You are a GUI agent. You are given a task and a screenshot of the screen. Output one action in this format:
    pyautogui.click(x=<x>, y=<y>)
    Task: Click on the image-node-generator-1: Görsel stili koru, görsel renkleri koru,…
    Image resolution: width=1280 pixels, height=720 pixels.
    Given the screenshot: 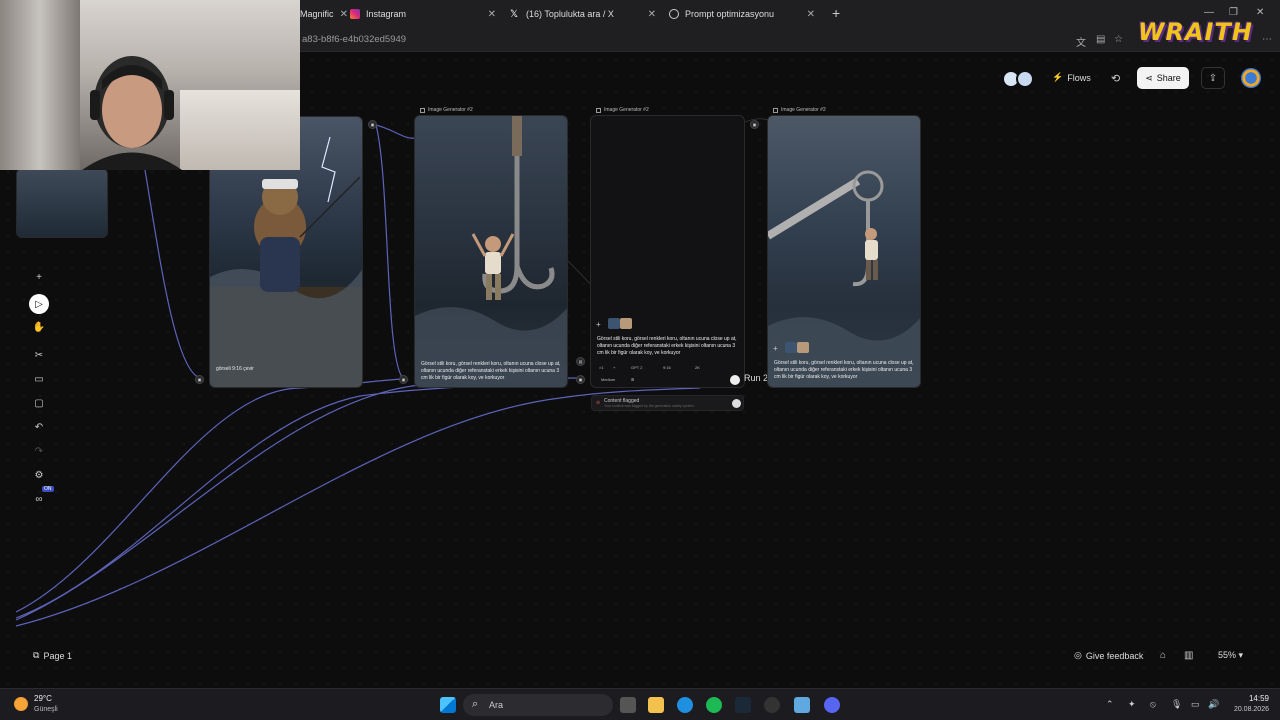 What is the action you would take?
    pyautogui.click(x=491, y=251)
    